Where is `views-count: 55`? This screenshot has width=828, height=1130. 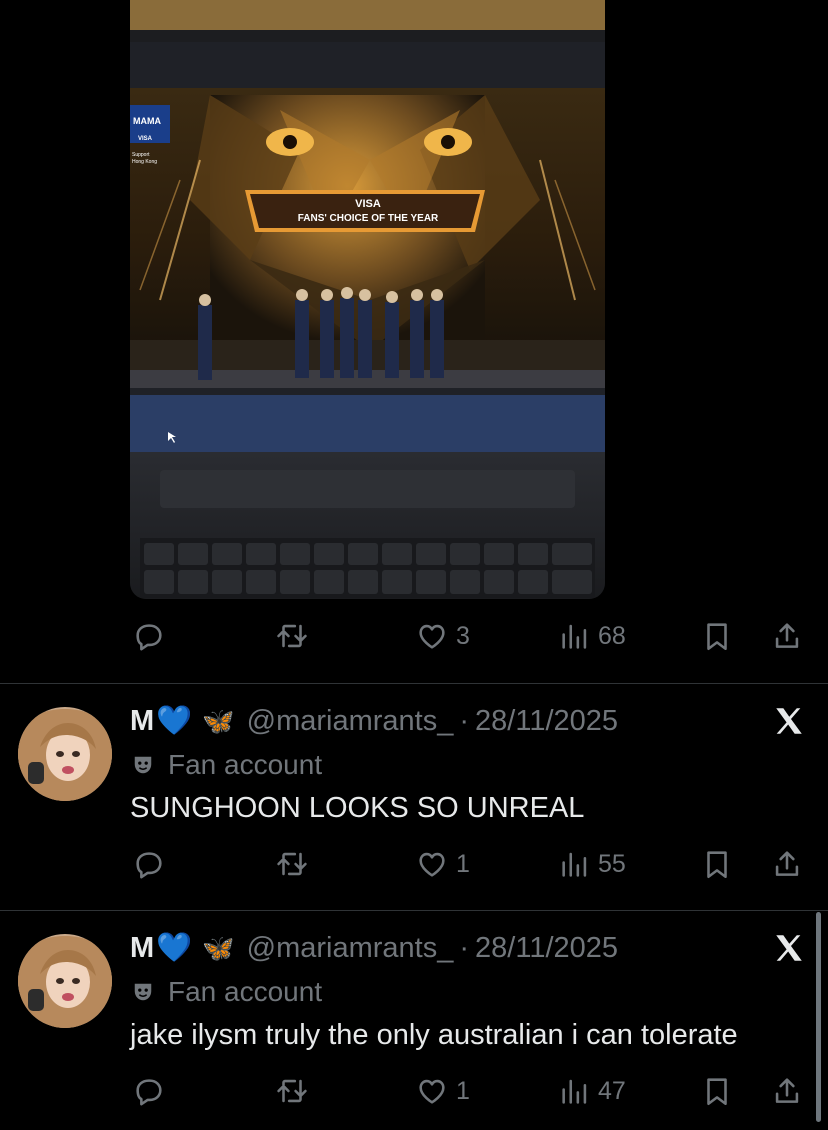 views-count: 55 is located at coordinates (612, 863).